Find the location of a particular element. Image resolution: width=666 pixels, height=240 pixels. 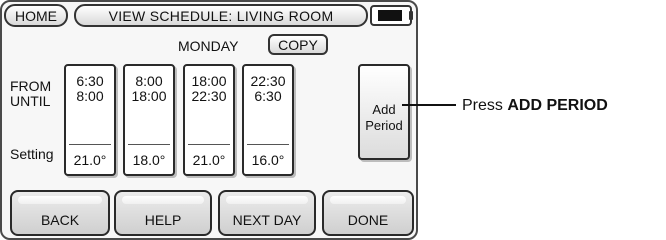

done-button: DONE is located at coordinates (368, 213).